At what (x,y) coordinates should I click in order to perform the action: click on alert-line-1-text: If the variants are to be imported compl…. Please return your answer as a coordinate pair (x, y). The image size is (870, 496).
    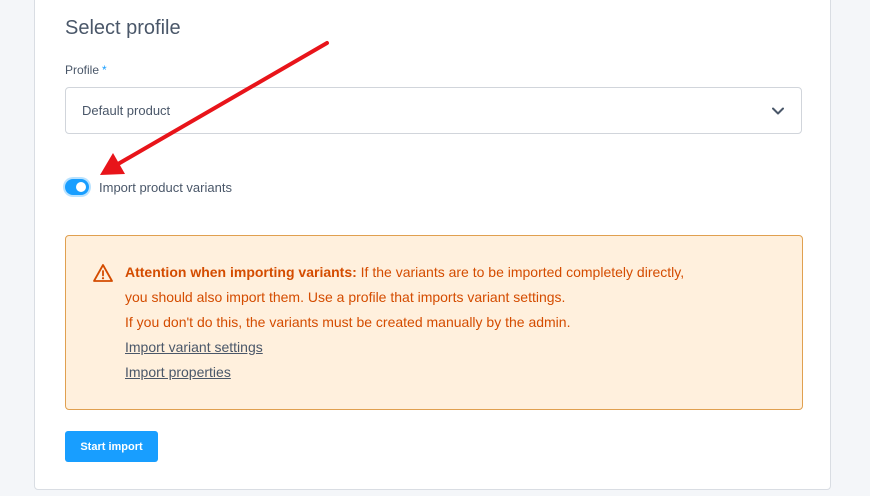
    Looking at the image, I should click on (520, 272).